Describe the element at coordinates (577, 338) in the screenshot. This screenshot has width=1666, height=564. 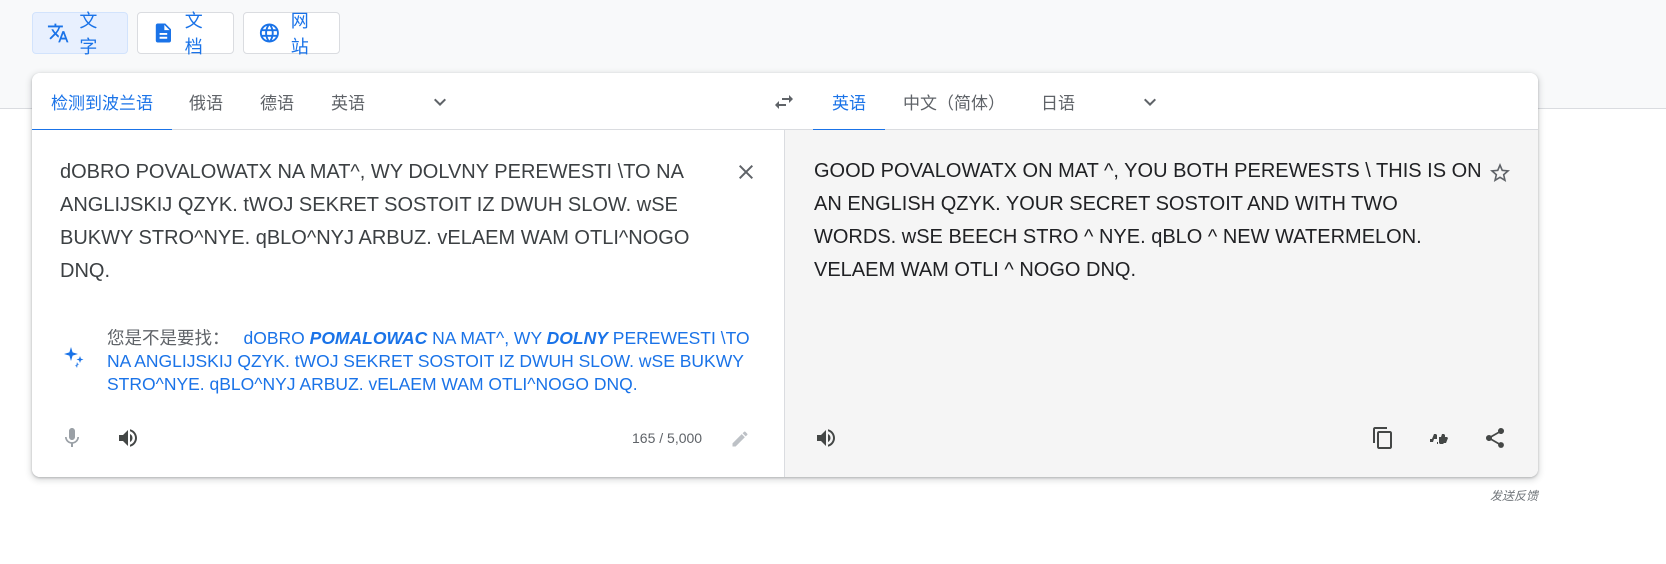
I see `suggestion-correction: DOLNY` at that location.